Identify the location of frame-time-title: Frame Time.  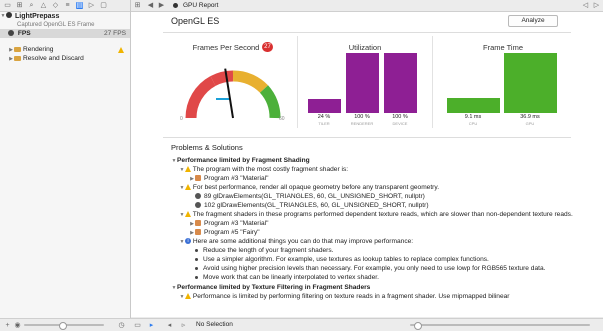
(502, 47).